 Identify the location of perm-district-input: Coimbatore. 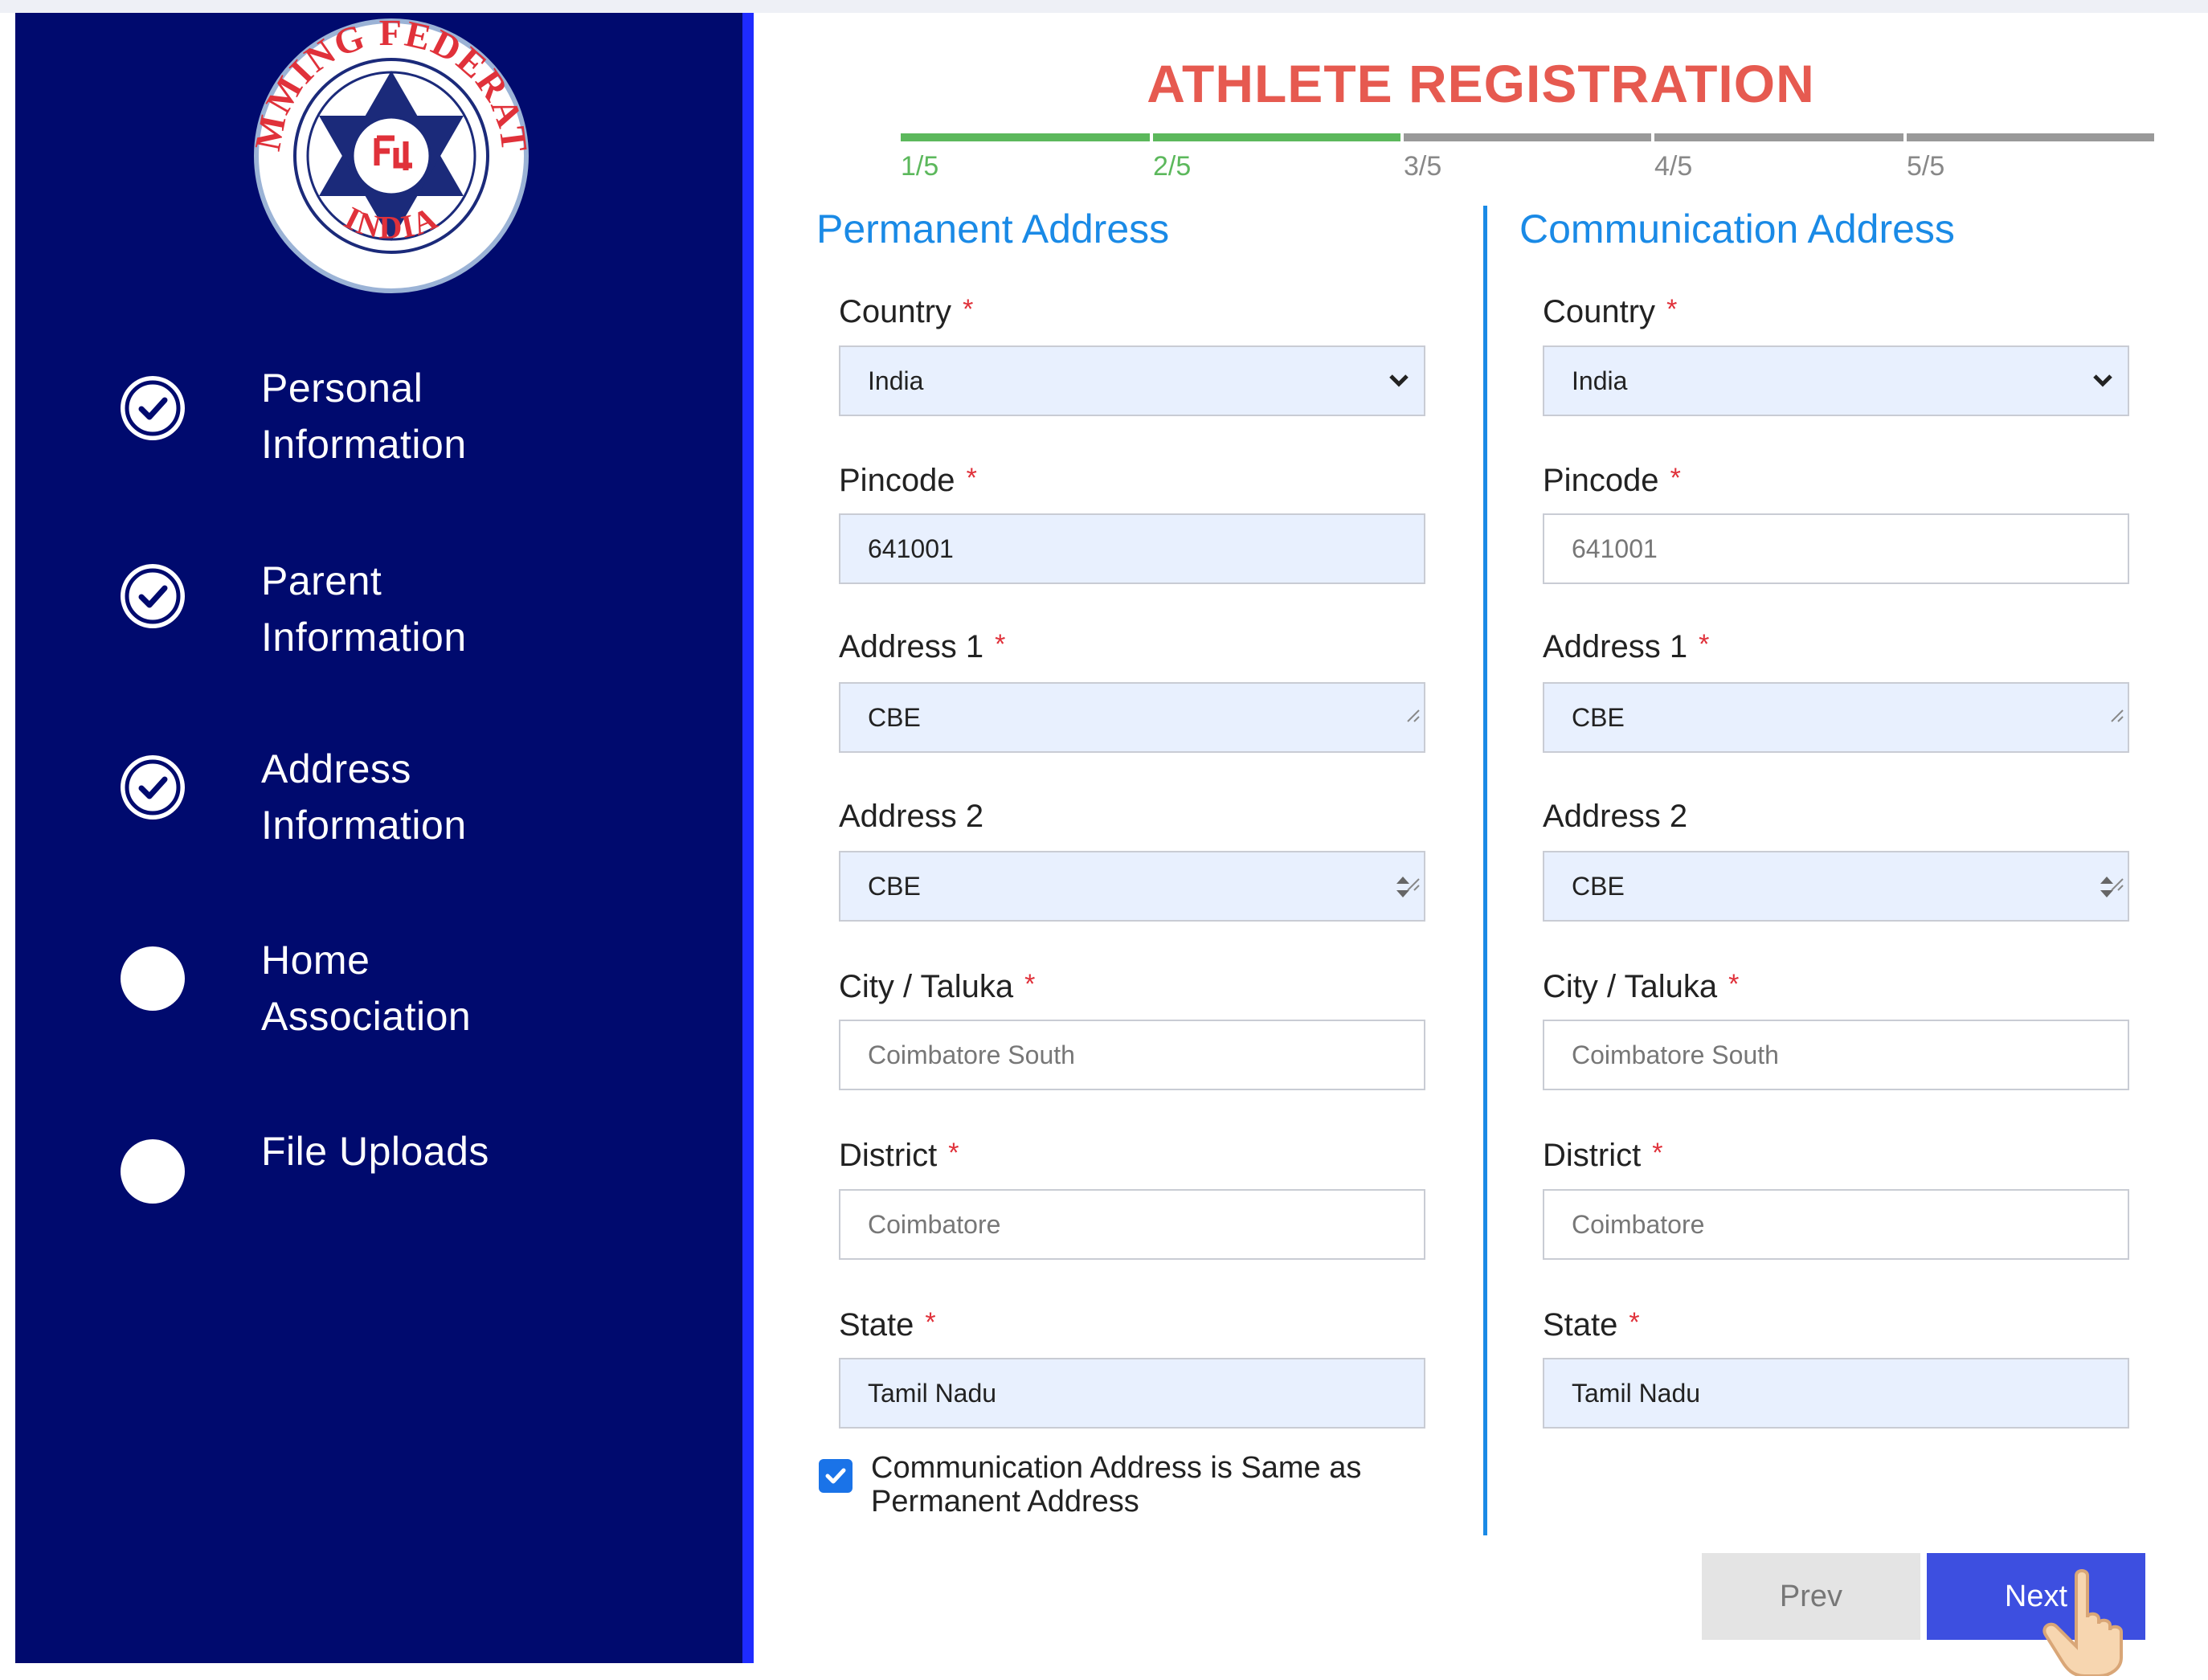
(1132, 1224).